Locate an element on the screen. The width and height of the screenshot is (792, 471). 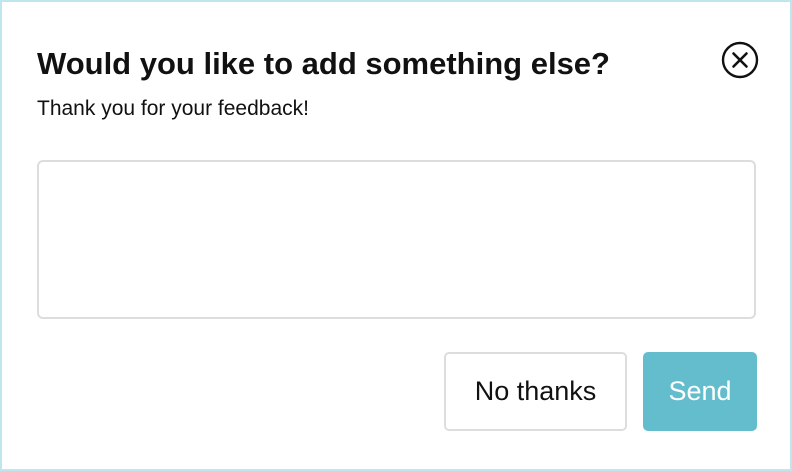
close-circle-icon is located at coordinates (740, 60).